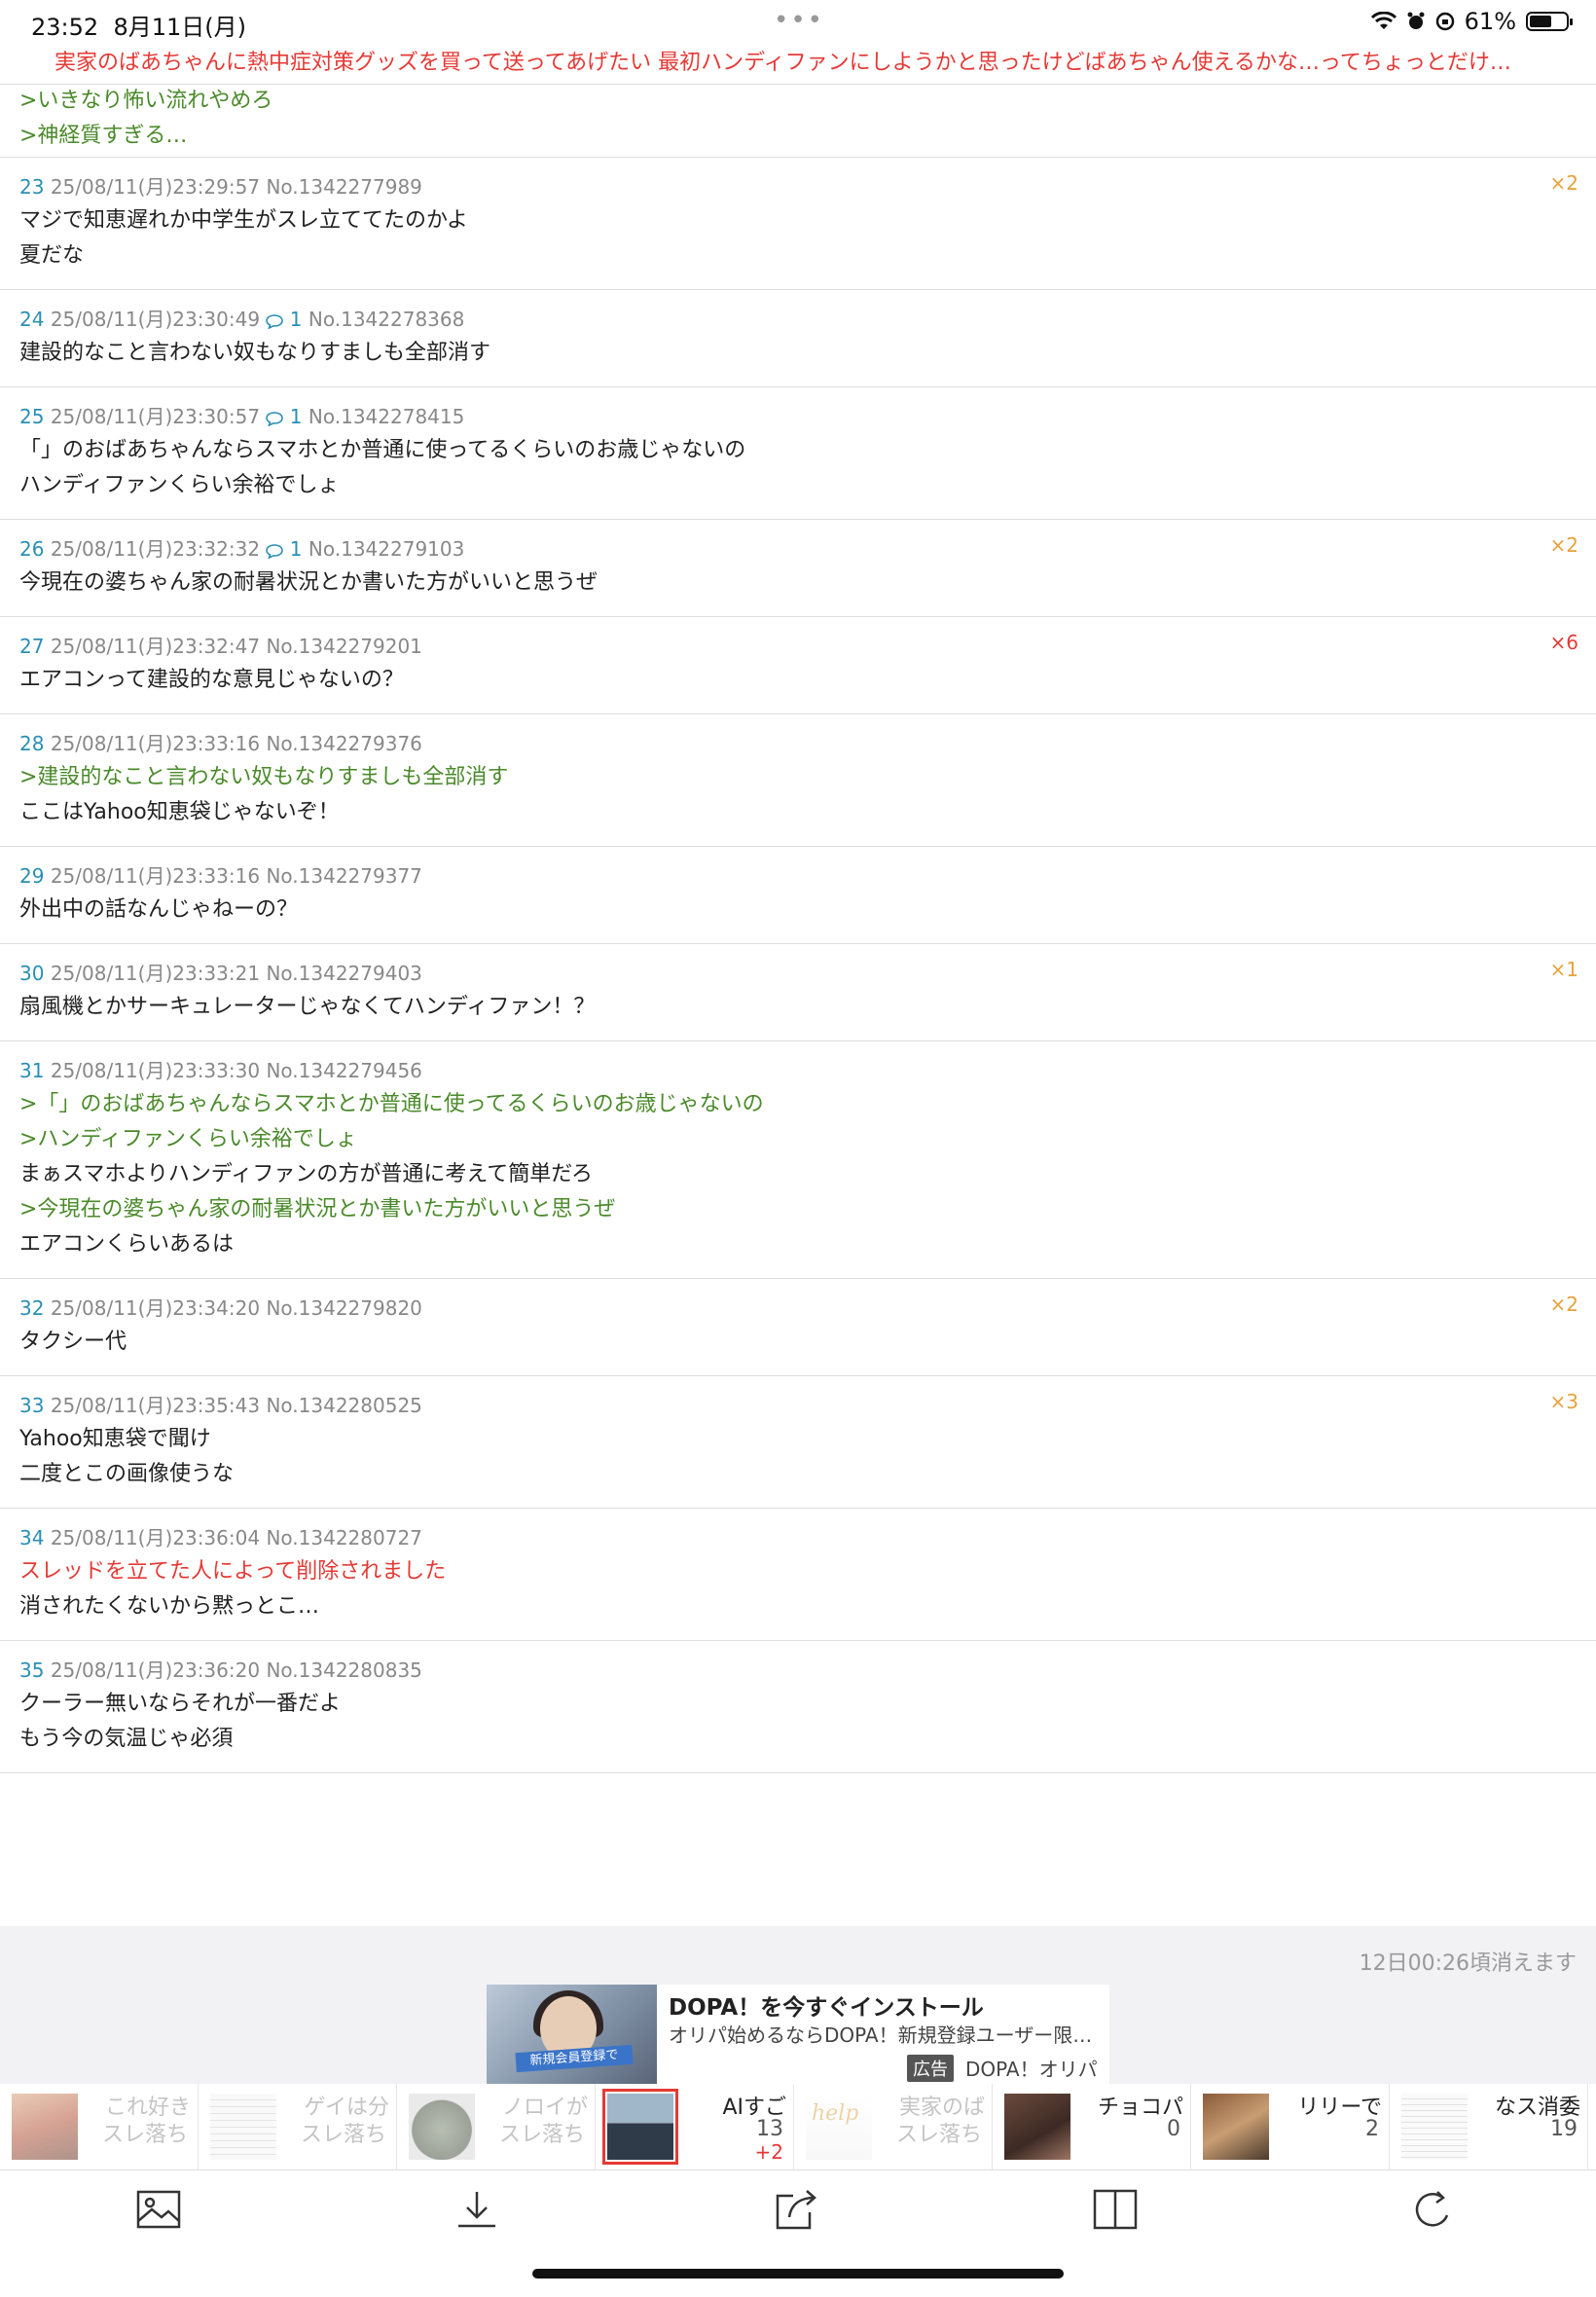 The image size is (1596, 2297). What do you see at coordinates (497, 2126) in the screenshot?
I see `thread-tab: ノロイが スレ落ち` at bounding box center [497, 2126].